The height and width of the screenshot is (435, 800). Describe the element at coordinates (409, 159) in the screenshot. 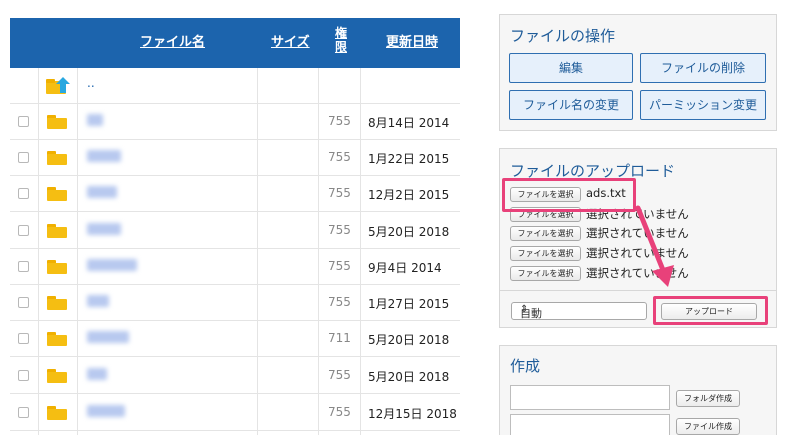

I see `updated-date: 1月22日 2015` at that location.